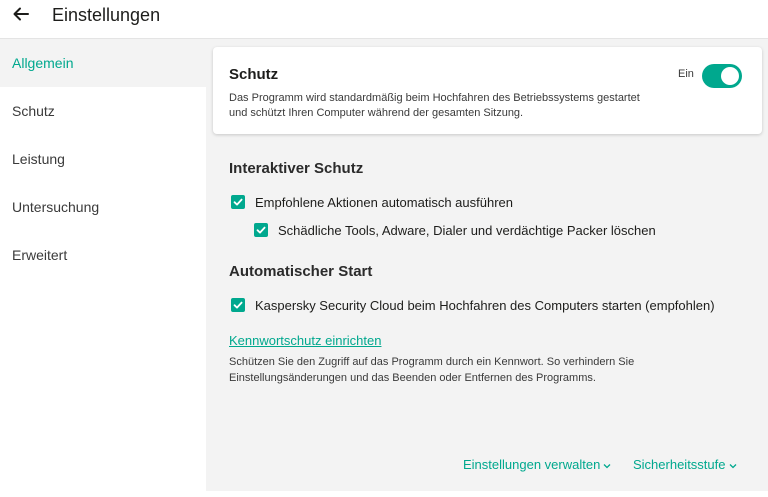  What do you see at coordinates (532, 464) in the screenshot?
I see `manage-settings-label: Einstellungen verwalten` at bounding box center [532, 464].